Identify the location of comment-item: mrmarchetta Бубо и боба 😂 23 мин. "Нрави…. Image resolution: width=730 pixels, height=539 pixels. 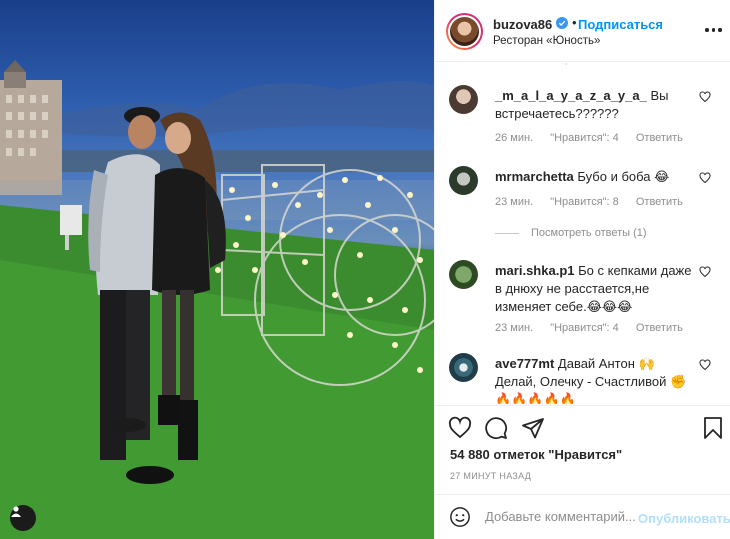
(584, 196).